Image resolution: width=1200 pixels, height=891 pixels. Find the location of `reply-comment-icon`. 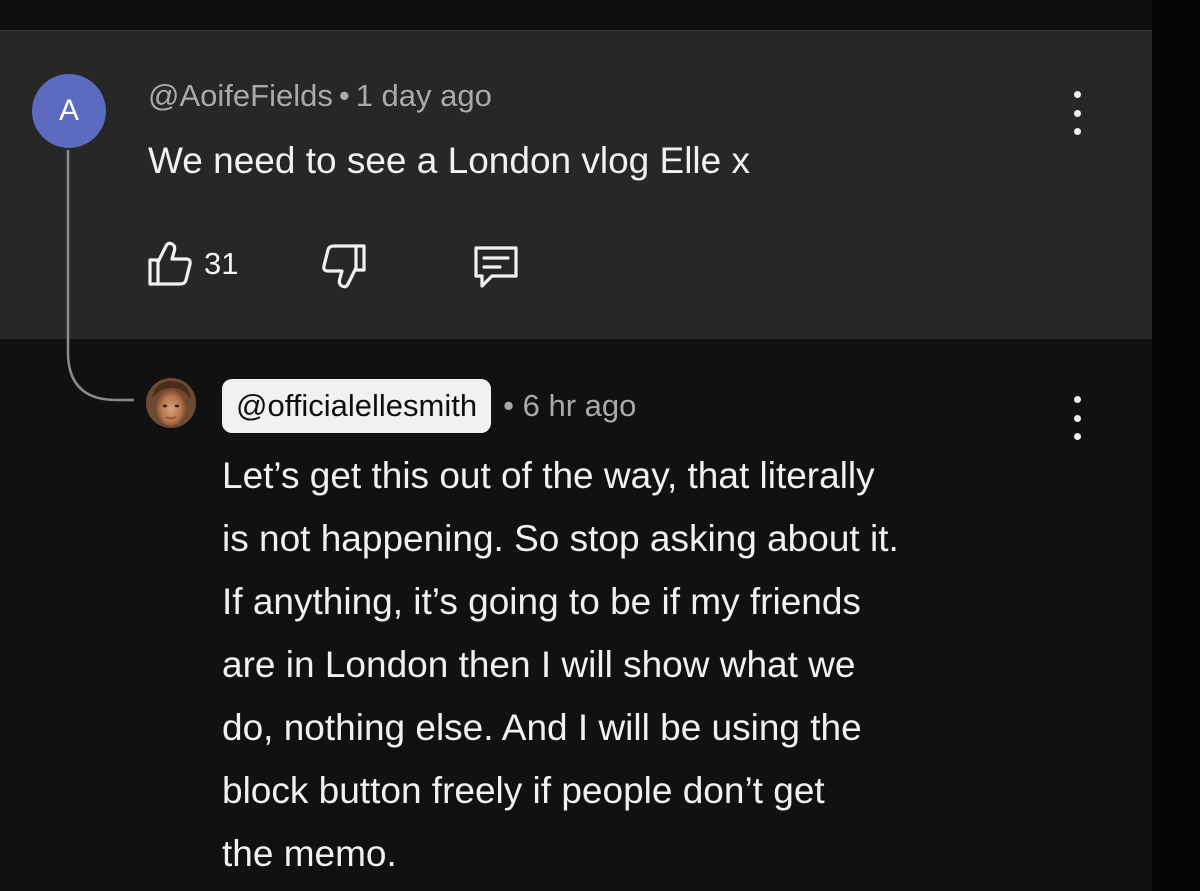

reply-comment-icon is located at coordinates (496, 267).